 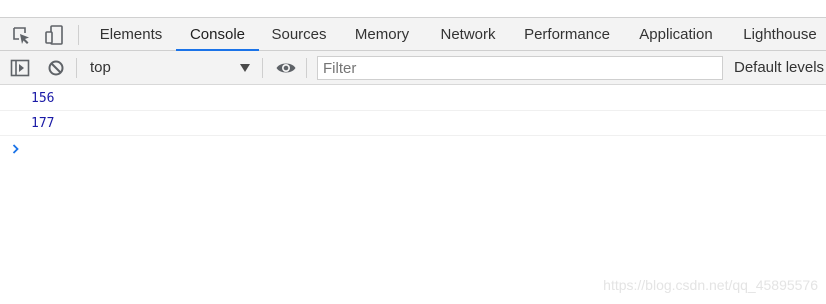 I want to click on log-levels-dropdown: Default levels, so click(x=779, y=67).